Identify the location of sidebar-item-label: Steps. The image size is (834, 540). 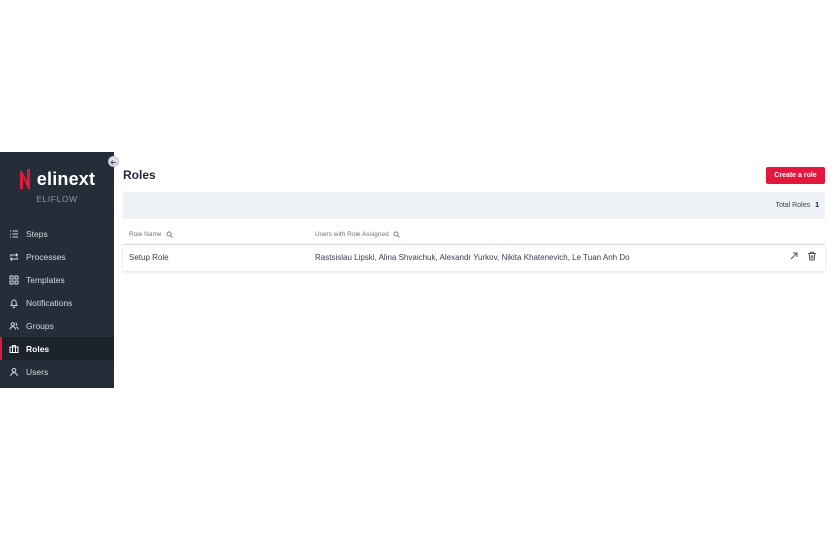
(37, 233).